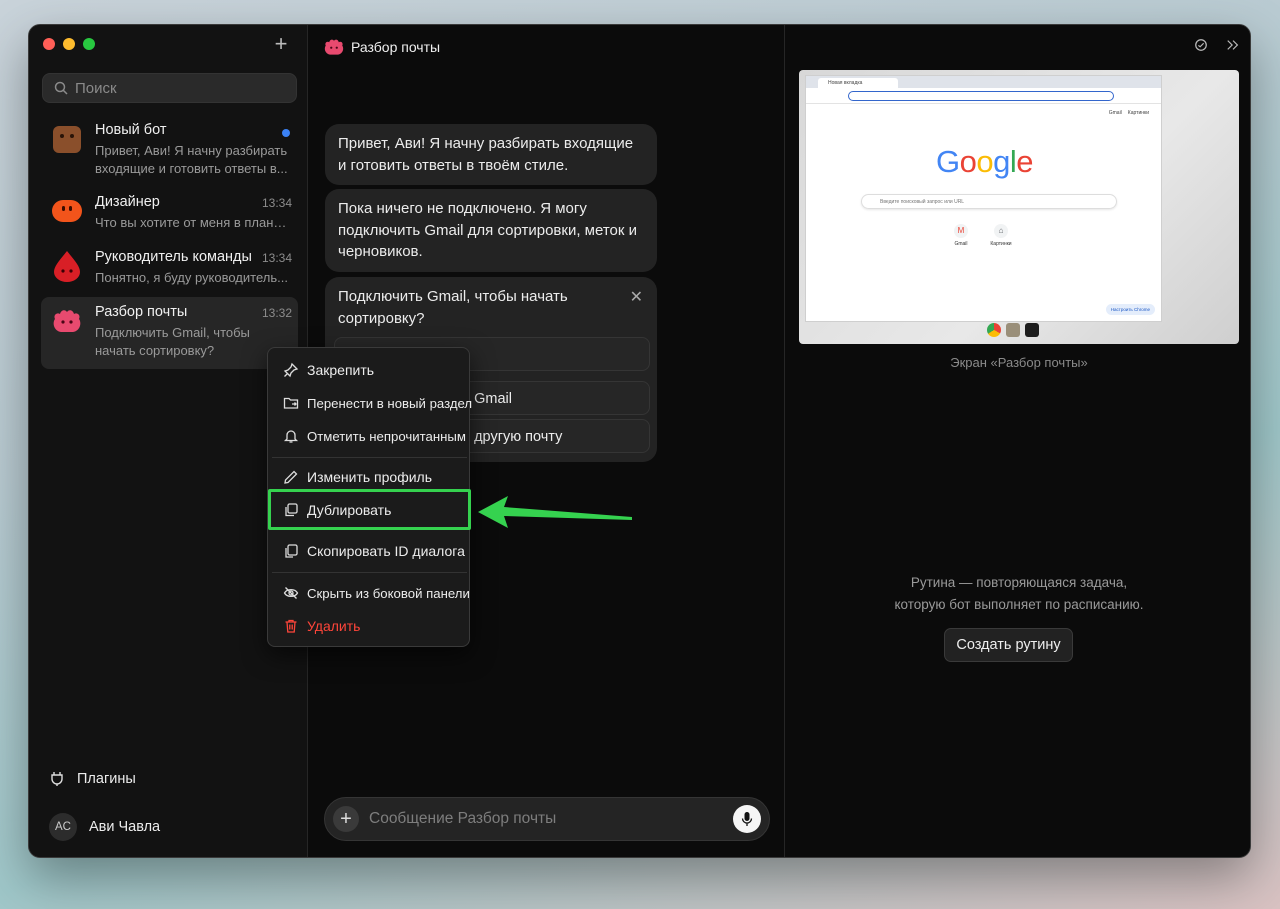 Image resolution: width=1280 pixels, height=909 pixels. Describe the element at coordinates (291, 370) in the screenshot. I see `pin-icon` at that location.